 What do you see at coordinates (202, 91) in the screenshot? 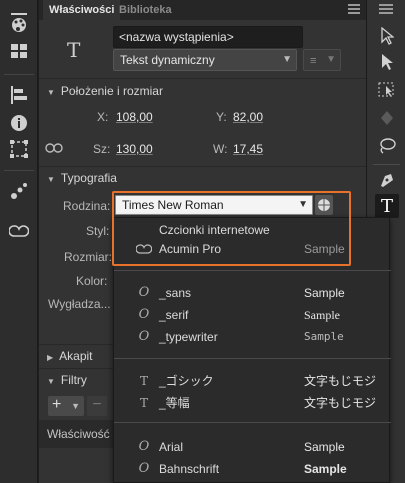
I see `section-position-header: ▼ Położenie i rozmiar` at bounding box center [202, 91].